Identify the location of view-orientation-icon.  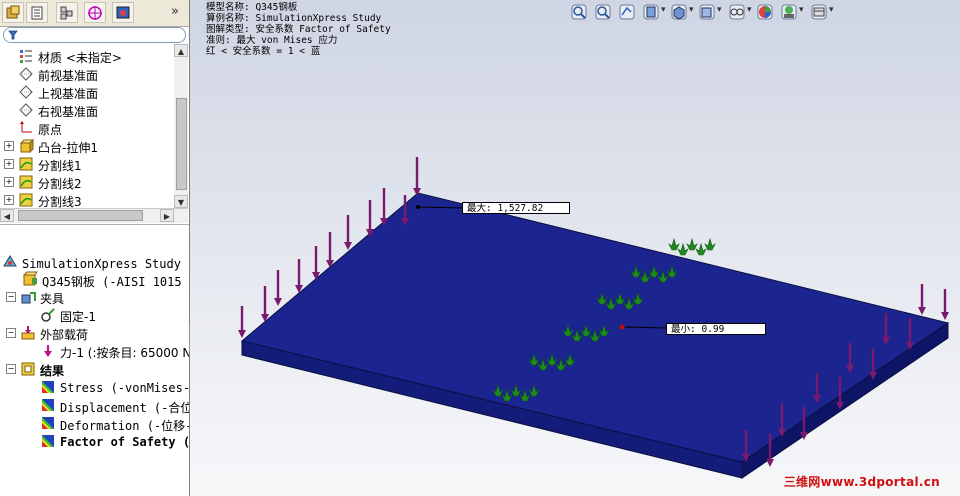
(679, 12).